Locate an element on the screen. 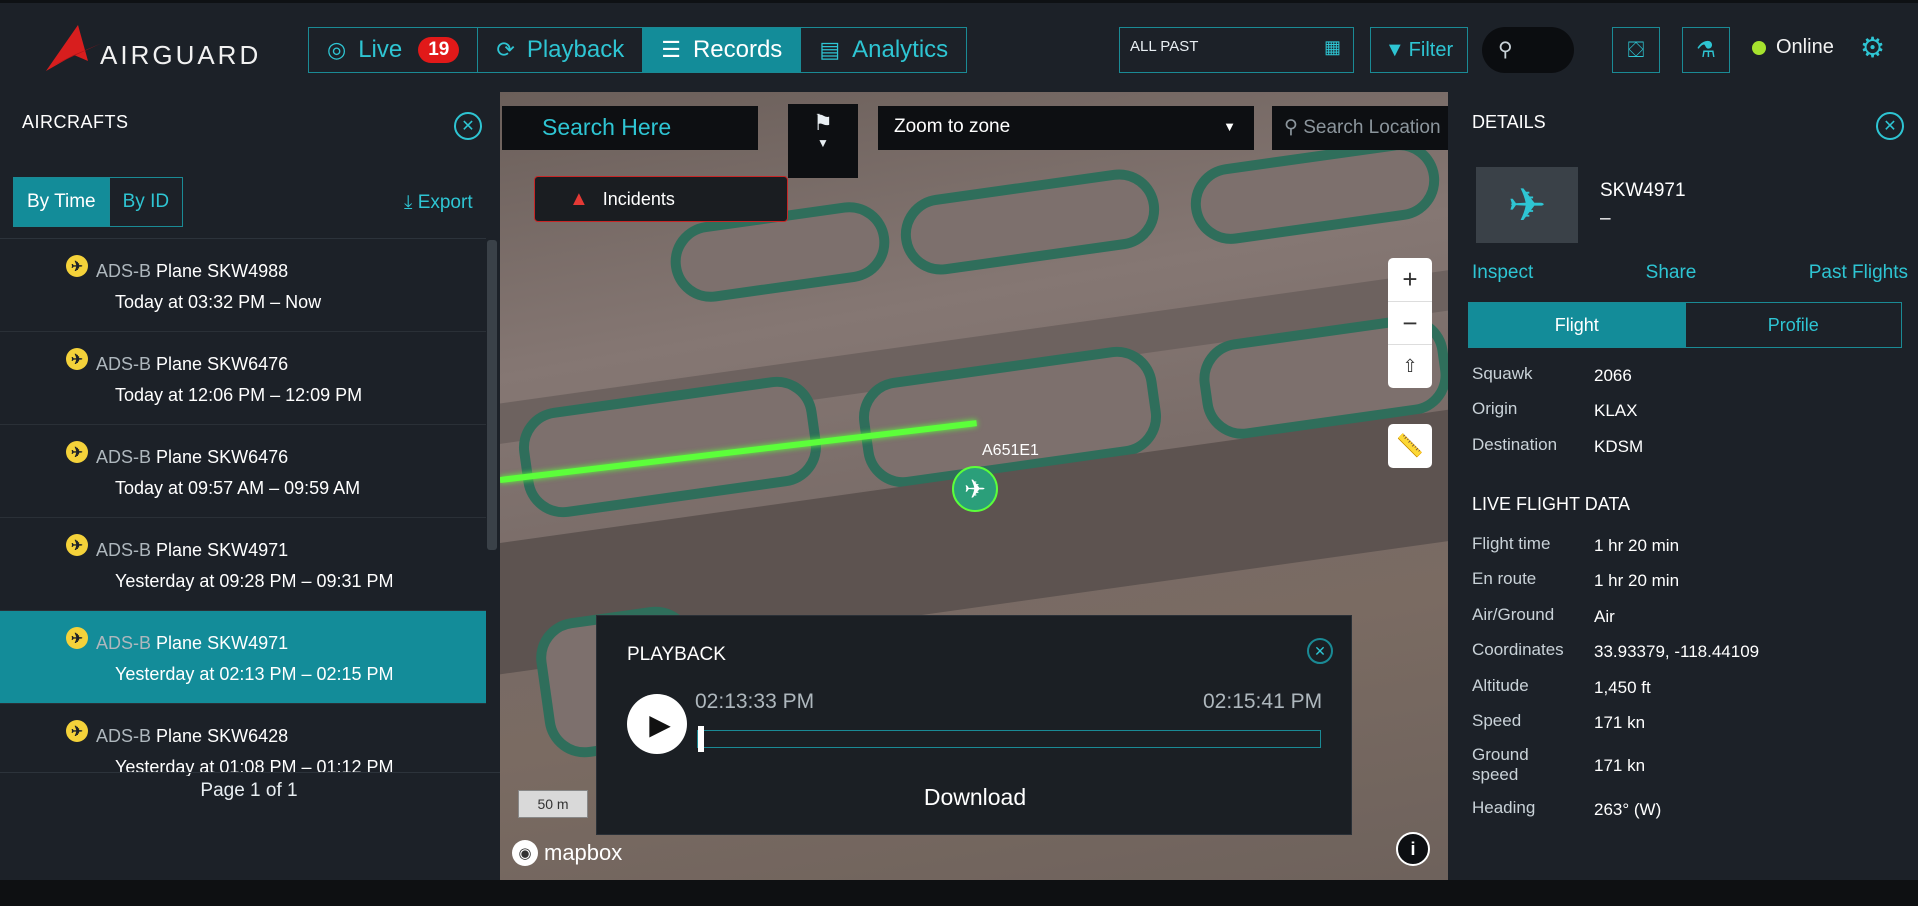  tab-analytics: ▤ Analytics is located at coordinates (883, 50).